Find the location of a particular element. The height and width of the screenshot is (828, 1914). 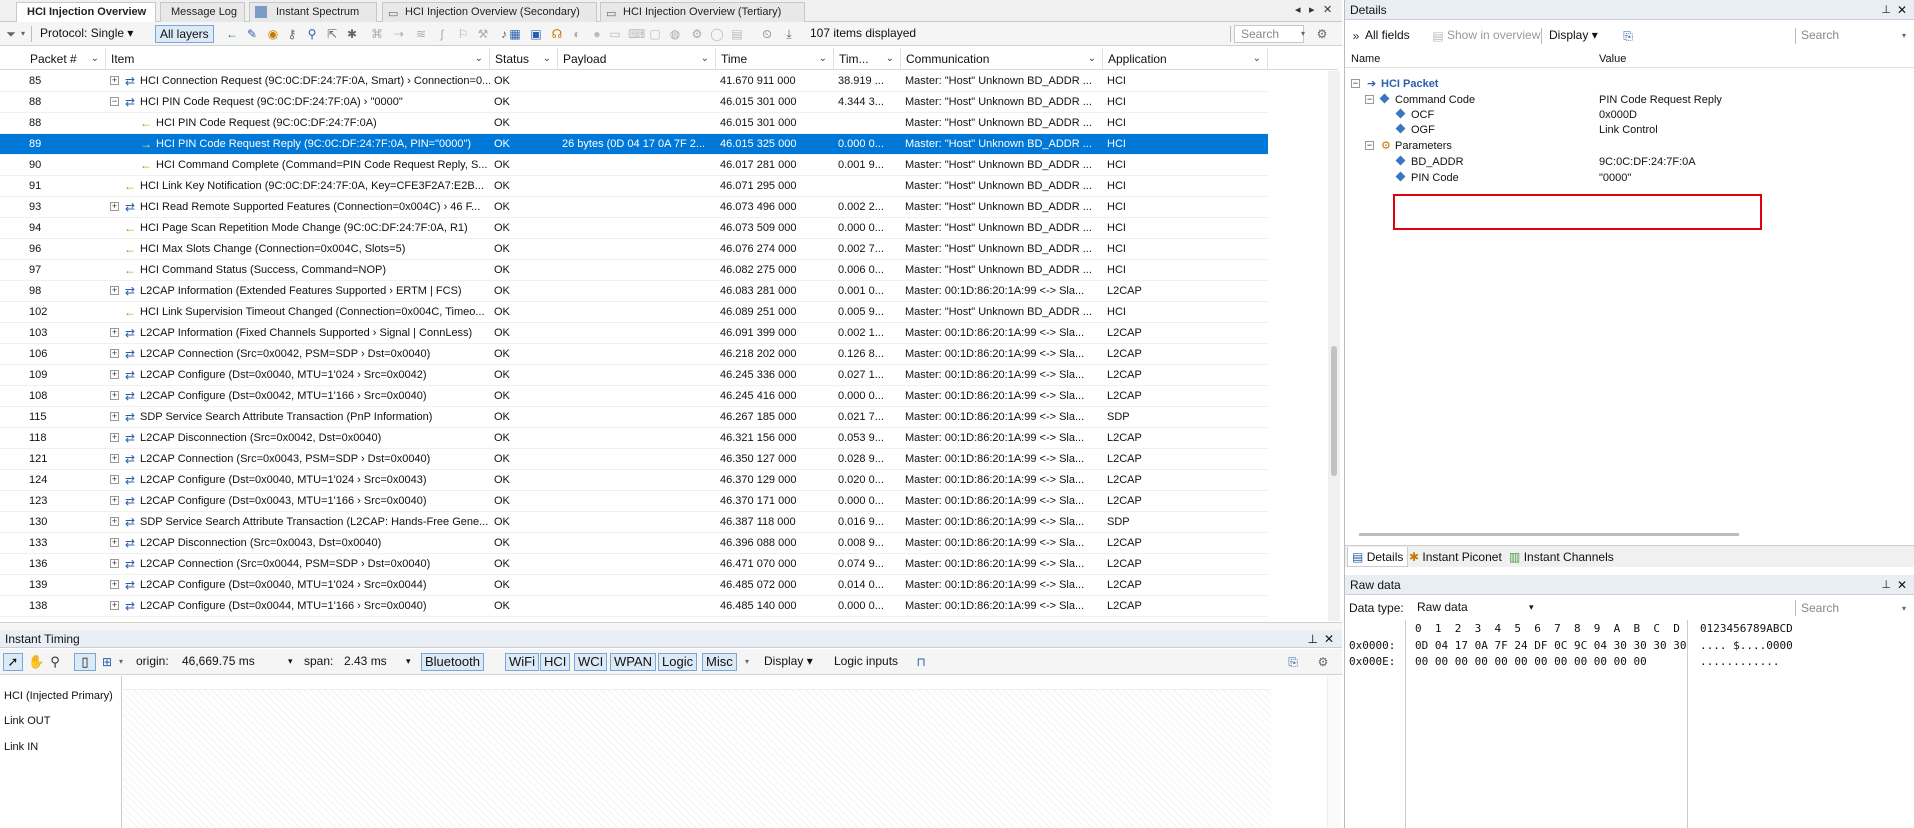

timing-vertical-scrollbar is located at coordinates (1334, 752).